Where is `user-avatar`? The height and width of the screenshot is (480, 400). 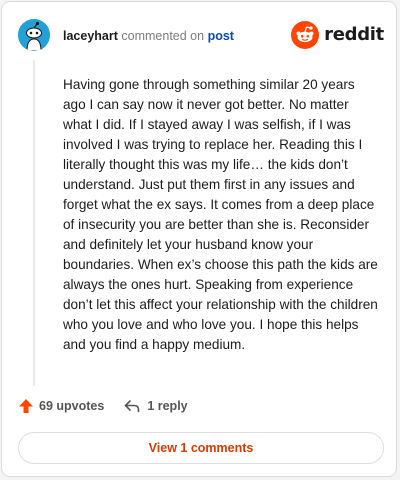
user-avatar is located at coordinates (34, 35).